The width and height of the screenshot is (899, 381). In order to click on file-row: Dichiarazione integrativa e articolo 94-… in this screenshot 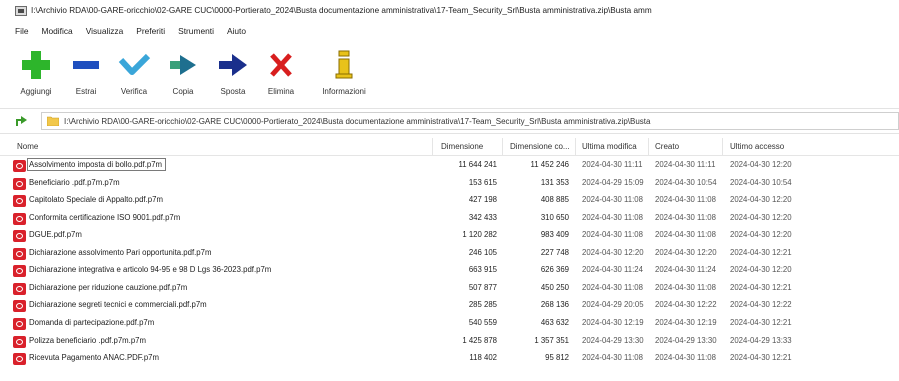, I will do `click(449, 271)`.